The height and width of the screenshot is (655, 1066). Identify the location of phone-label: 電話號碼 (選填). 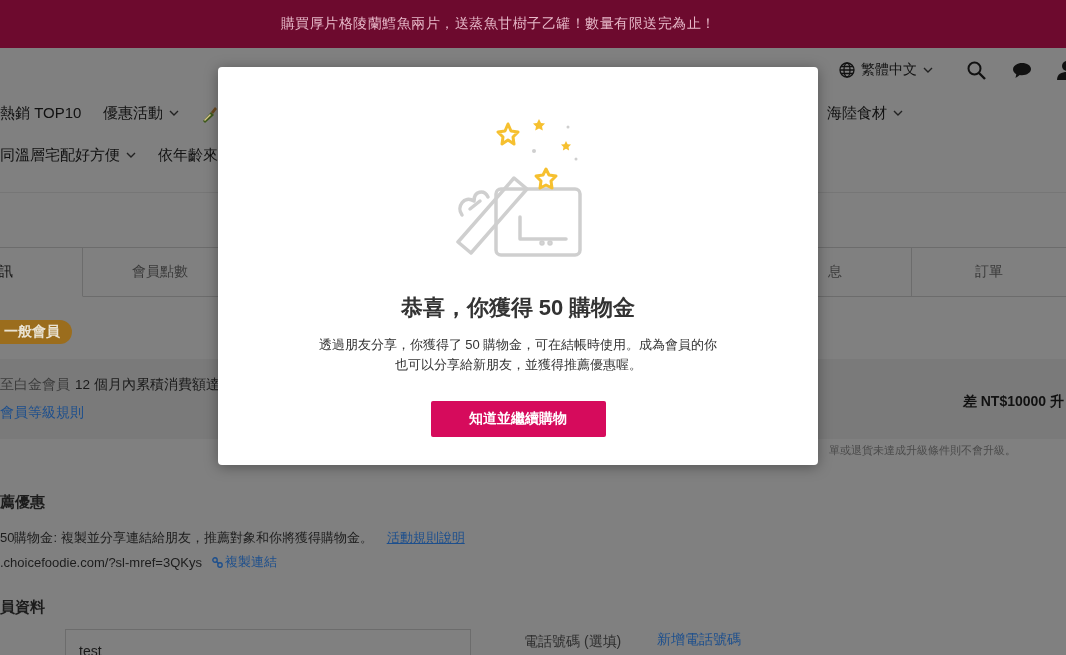
(573, 642).